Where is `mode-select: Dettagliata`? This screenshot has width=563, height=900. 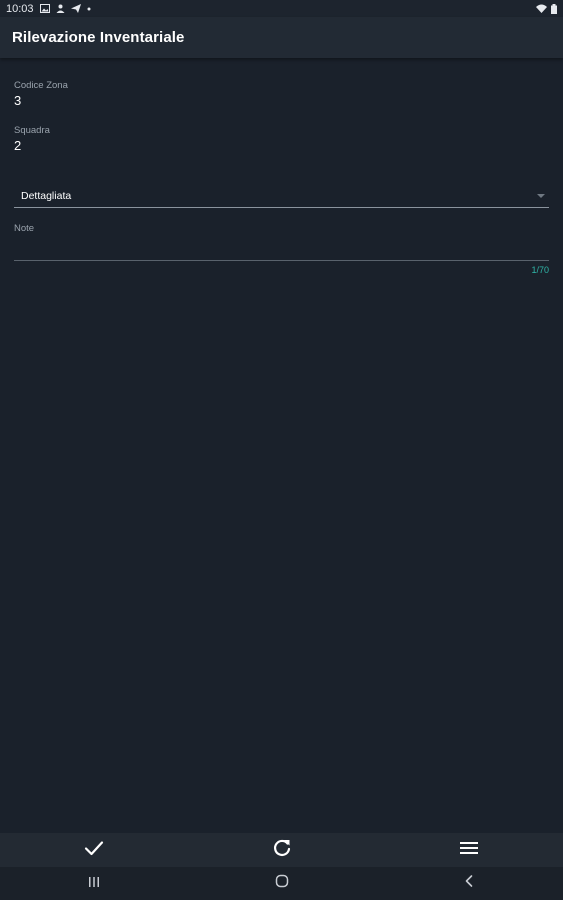 mode-select: Dettagliata is located at coordinates (281, 196).